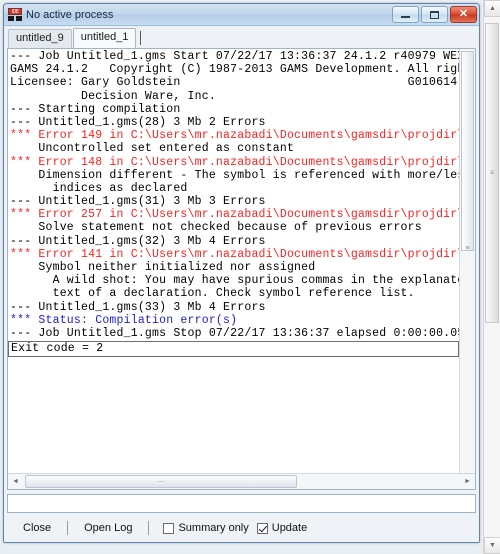 This screenshot has height=554, width=500. I want to click on log-line: --- Untitled_1.gms(32) 3 Mb 4 Errors, so click(138, 241).